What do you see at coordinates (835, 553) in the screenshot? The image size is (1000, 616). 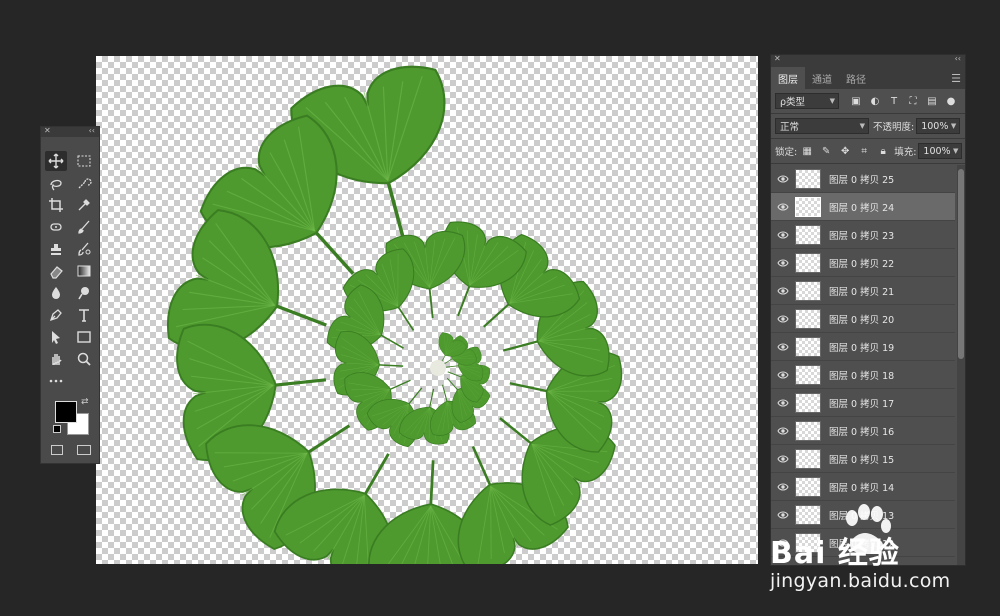 I see `watermark-brand: Bai 经验` at bounding box center [835, 553].